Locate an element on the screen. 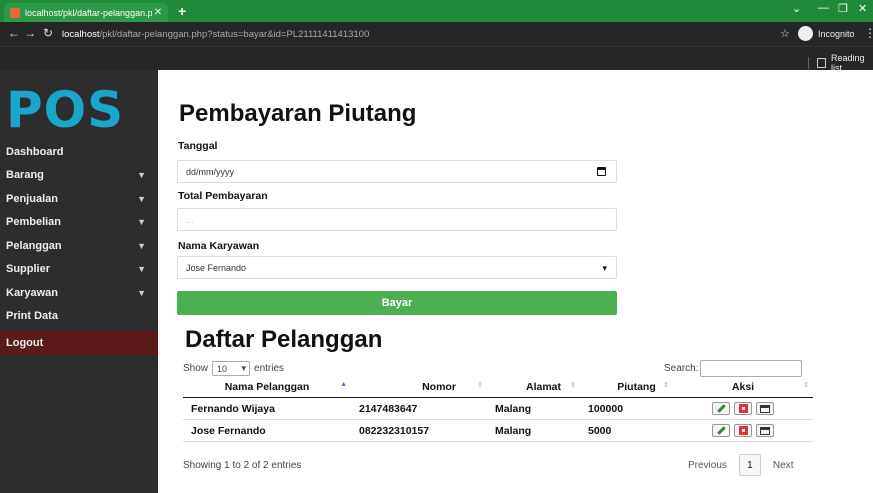 The height and width of the screenshot is (493, 873). sidebar-item-barang: Barang ▼ is located at coordinates (79, 176).